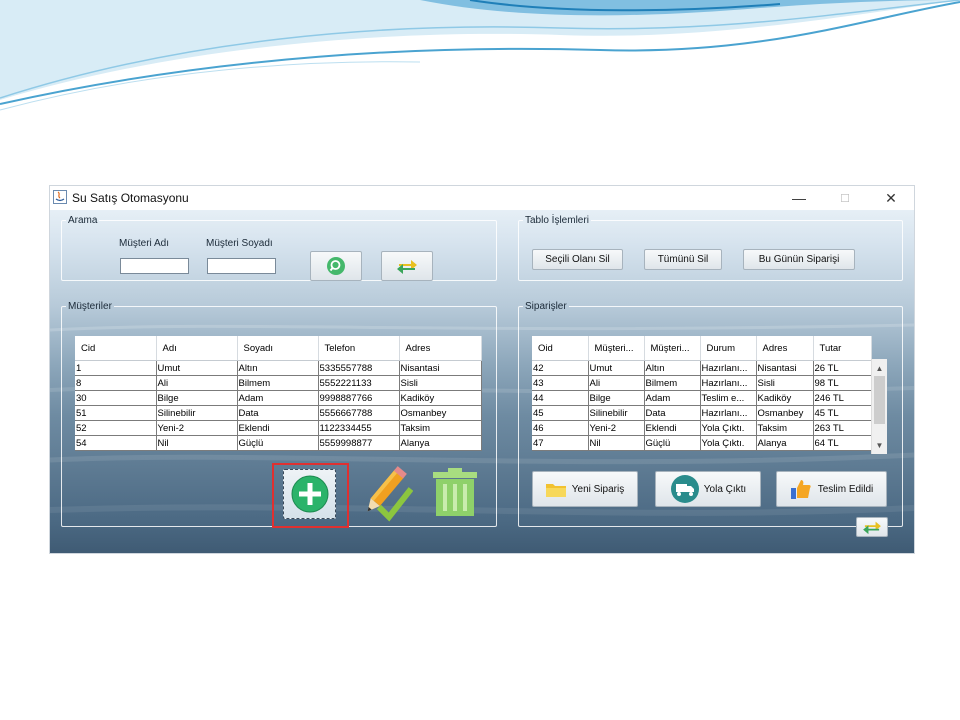 The image size is (960, 720). Describe the element at coordinates (116, 443) in the screenshot. I see `table-cell: 54` at that location.